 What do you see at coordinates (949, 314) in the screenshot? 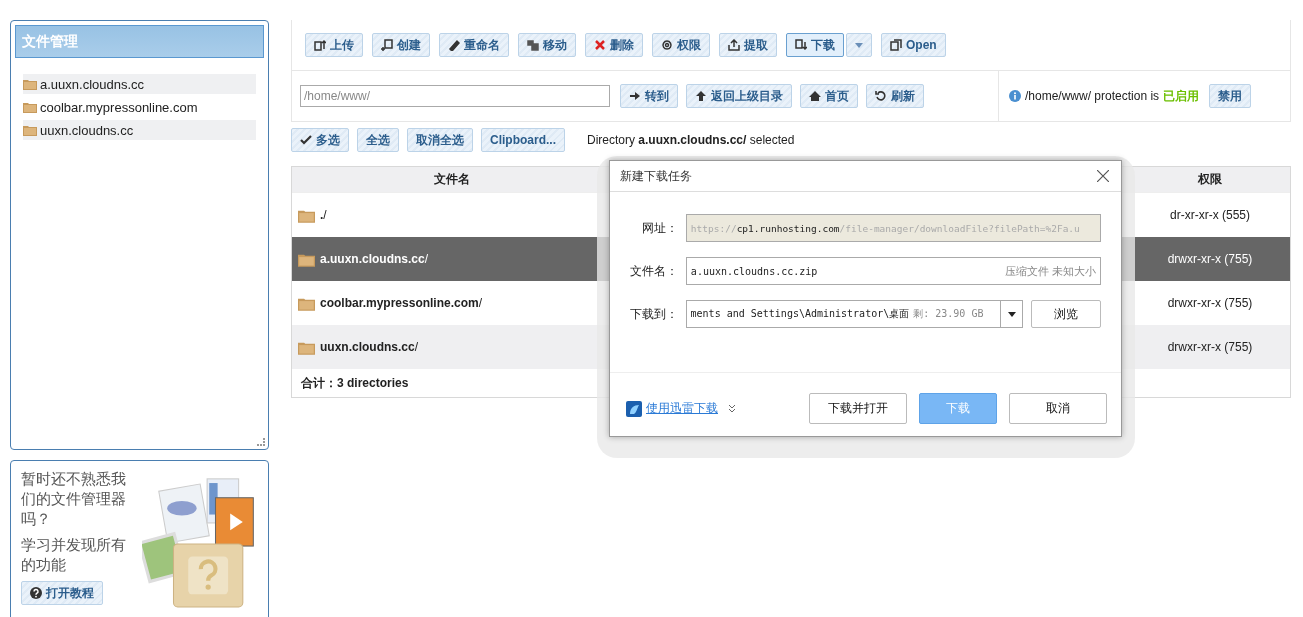
I see `free-space: 剩: 23.90 GB` at bounding box center [949, 314].